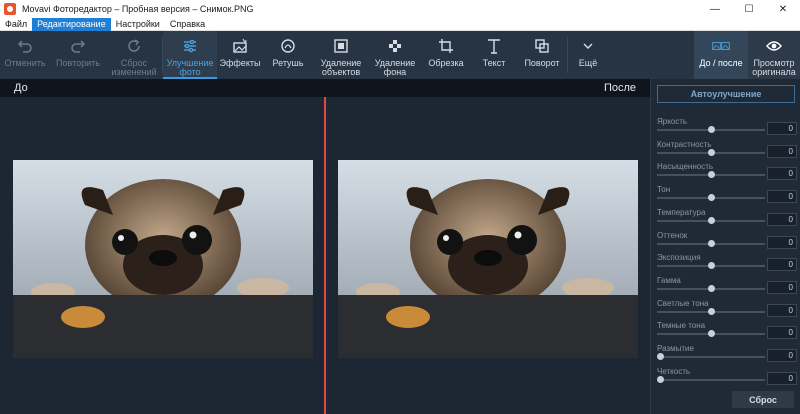  What do you see at coordinates (288, 46) in the screenshot?
I see `retouch-icon` at bounding box center [288, 46].